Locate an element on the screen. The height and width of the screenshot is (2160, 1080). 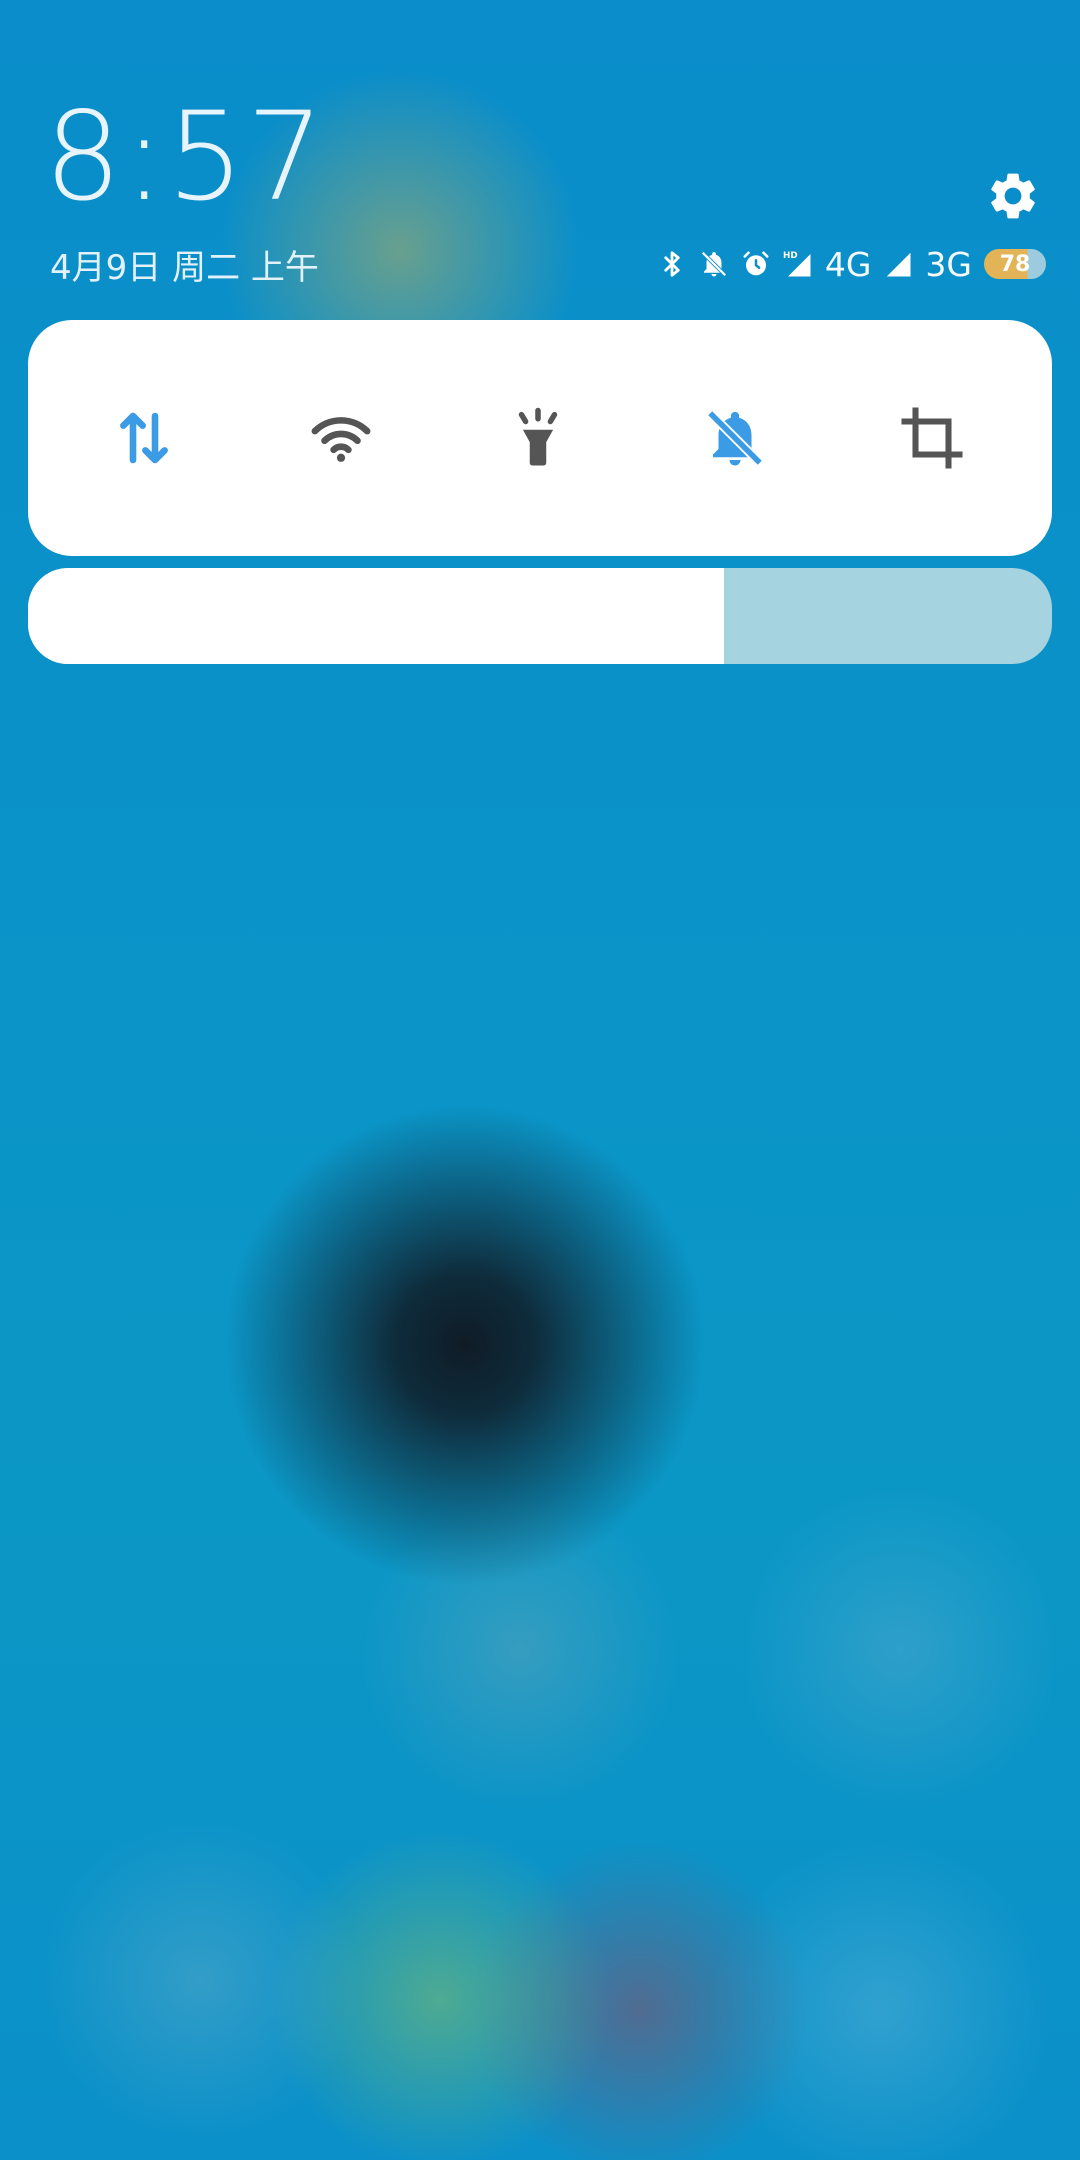
hd-signal-icon: HD is located at coordinates (797, 264).